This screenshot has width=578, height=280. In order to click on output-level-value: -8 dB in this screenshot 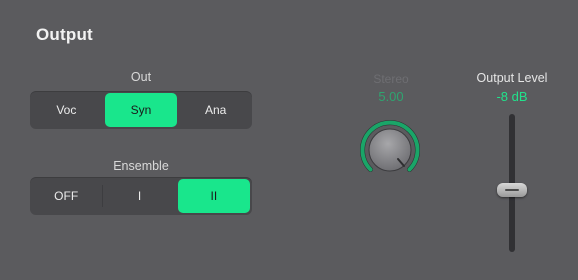, I will do `click(512, 96)`.